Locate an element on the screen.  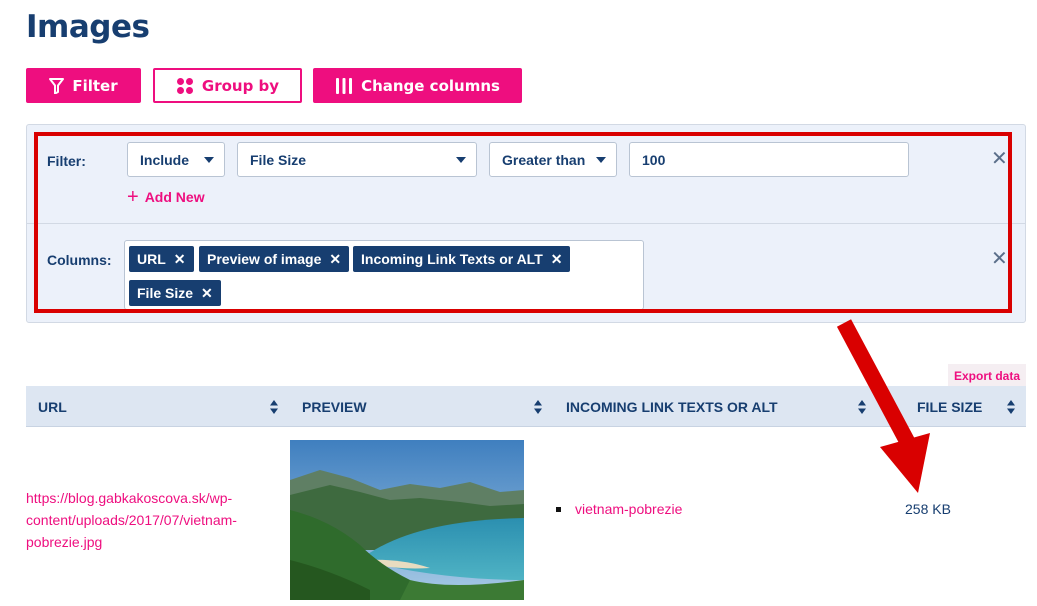
include-select-value: Include is located at coordinates (165, 159).